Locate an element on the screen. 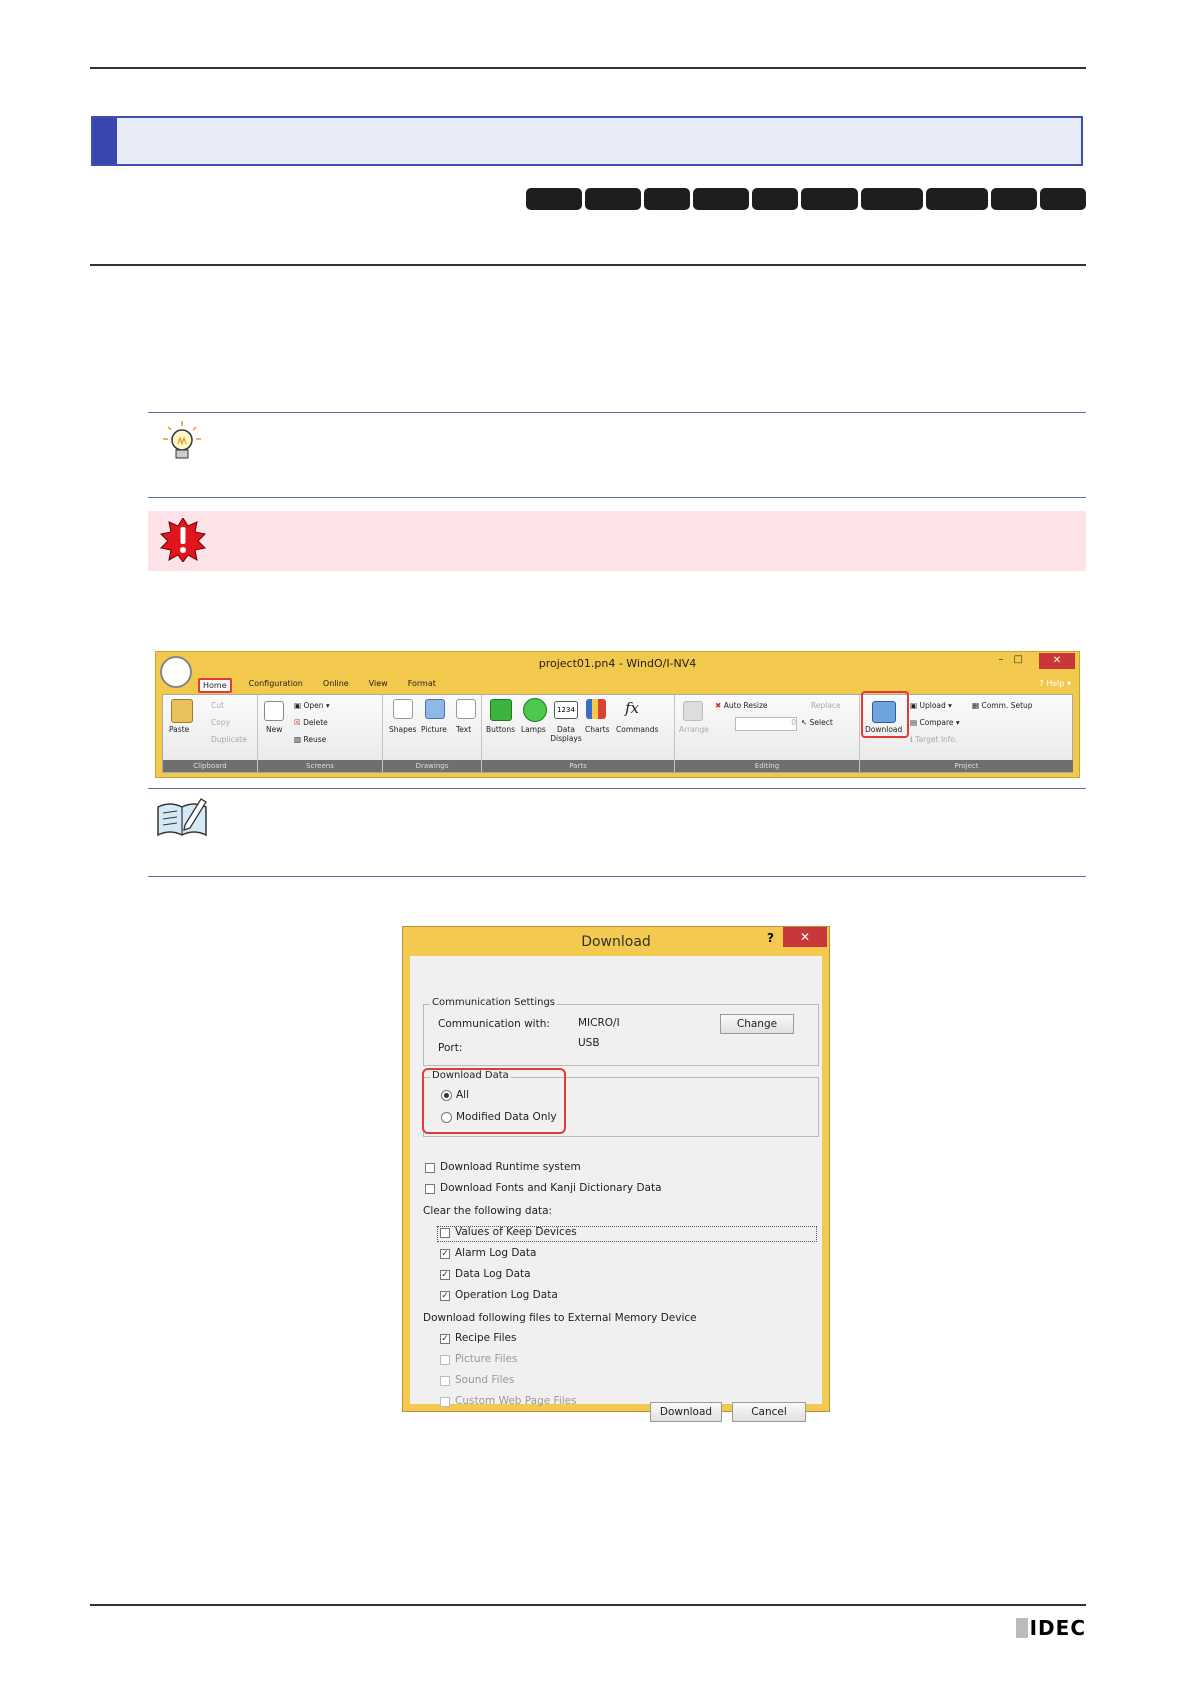  download-data-highlight is located at coordinates (494, 1101).